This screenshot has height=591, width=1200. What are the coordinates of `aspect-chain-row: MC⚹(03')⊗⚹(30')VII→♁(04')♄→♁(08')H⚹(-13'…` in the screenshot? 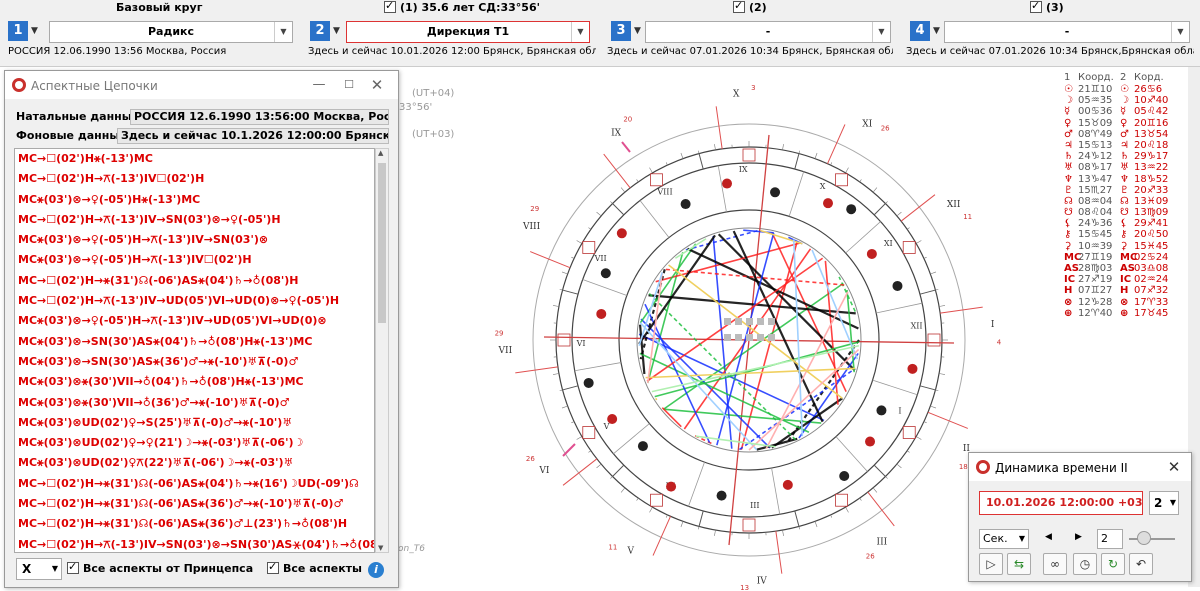 It's located at (194, 382).